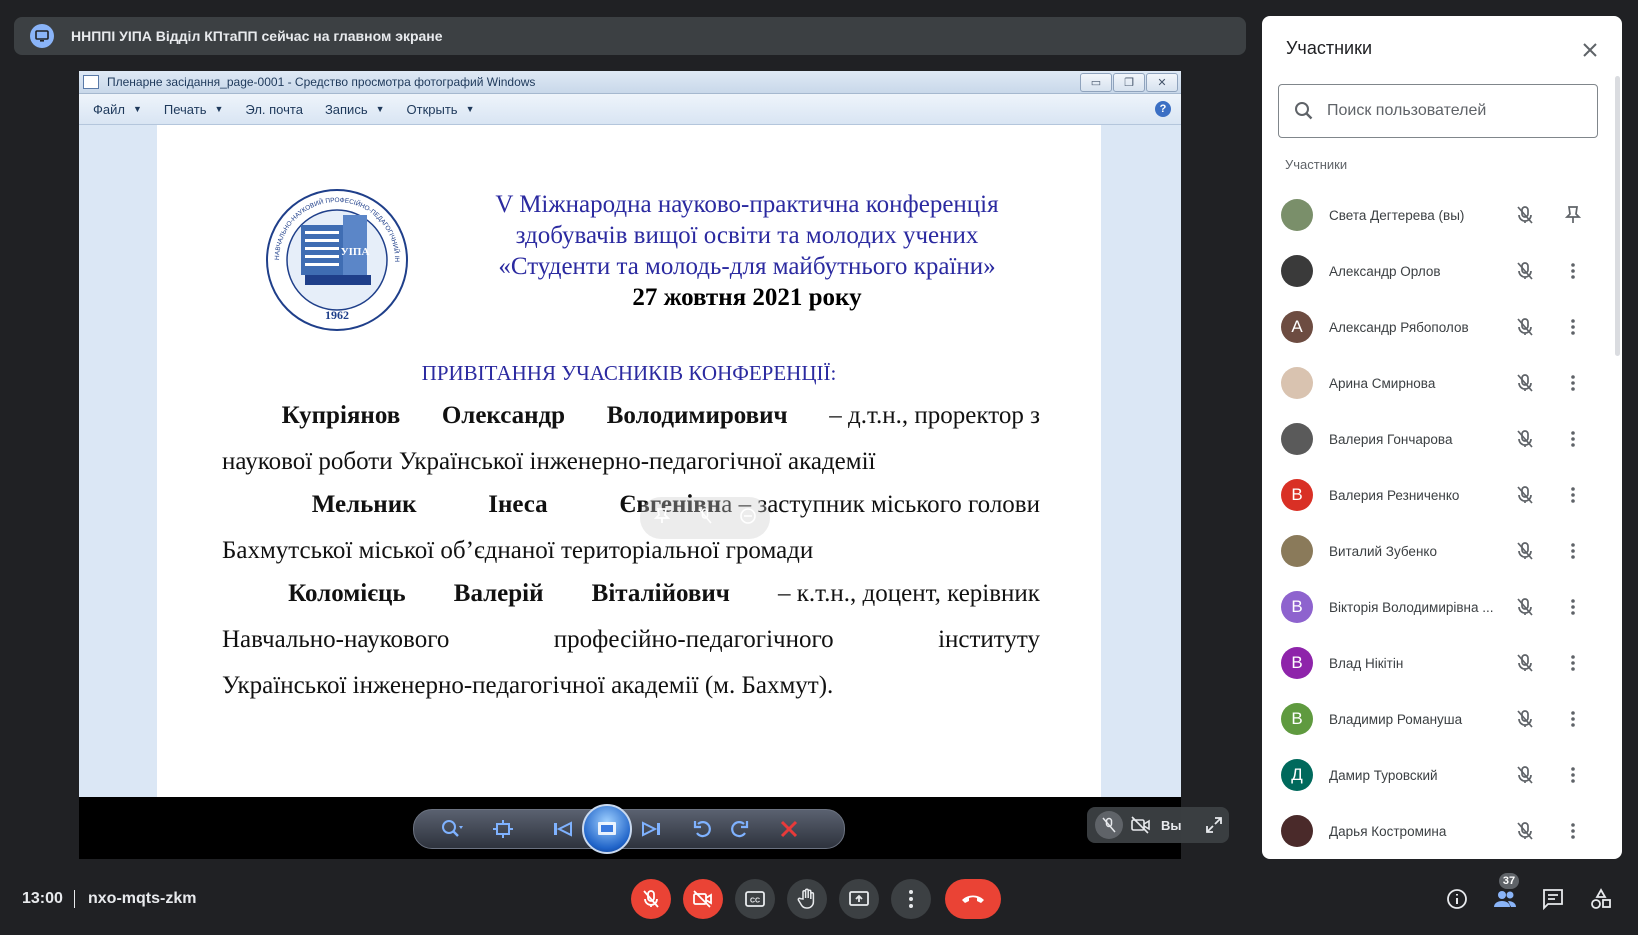 The width and height of the screenshot is (1638, 935). Describe the element at coordinates (1437, 719) in the screenshot. I see `participant-row: В Владимир Романуша` at that location.